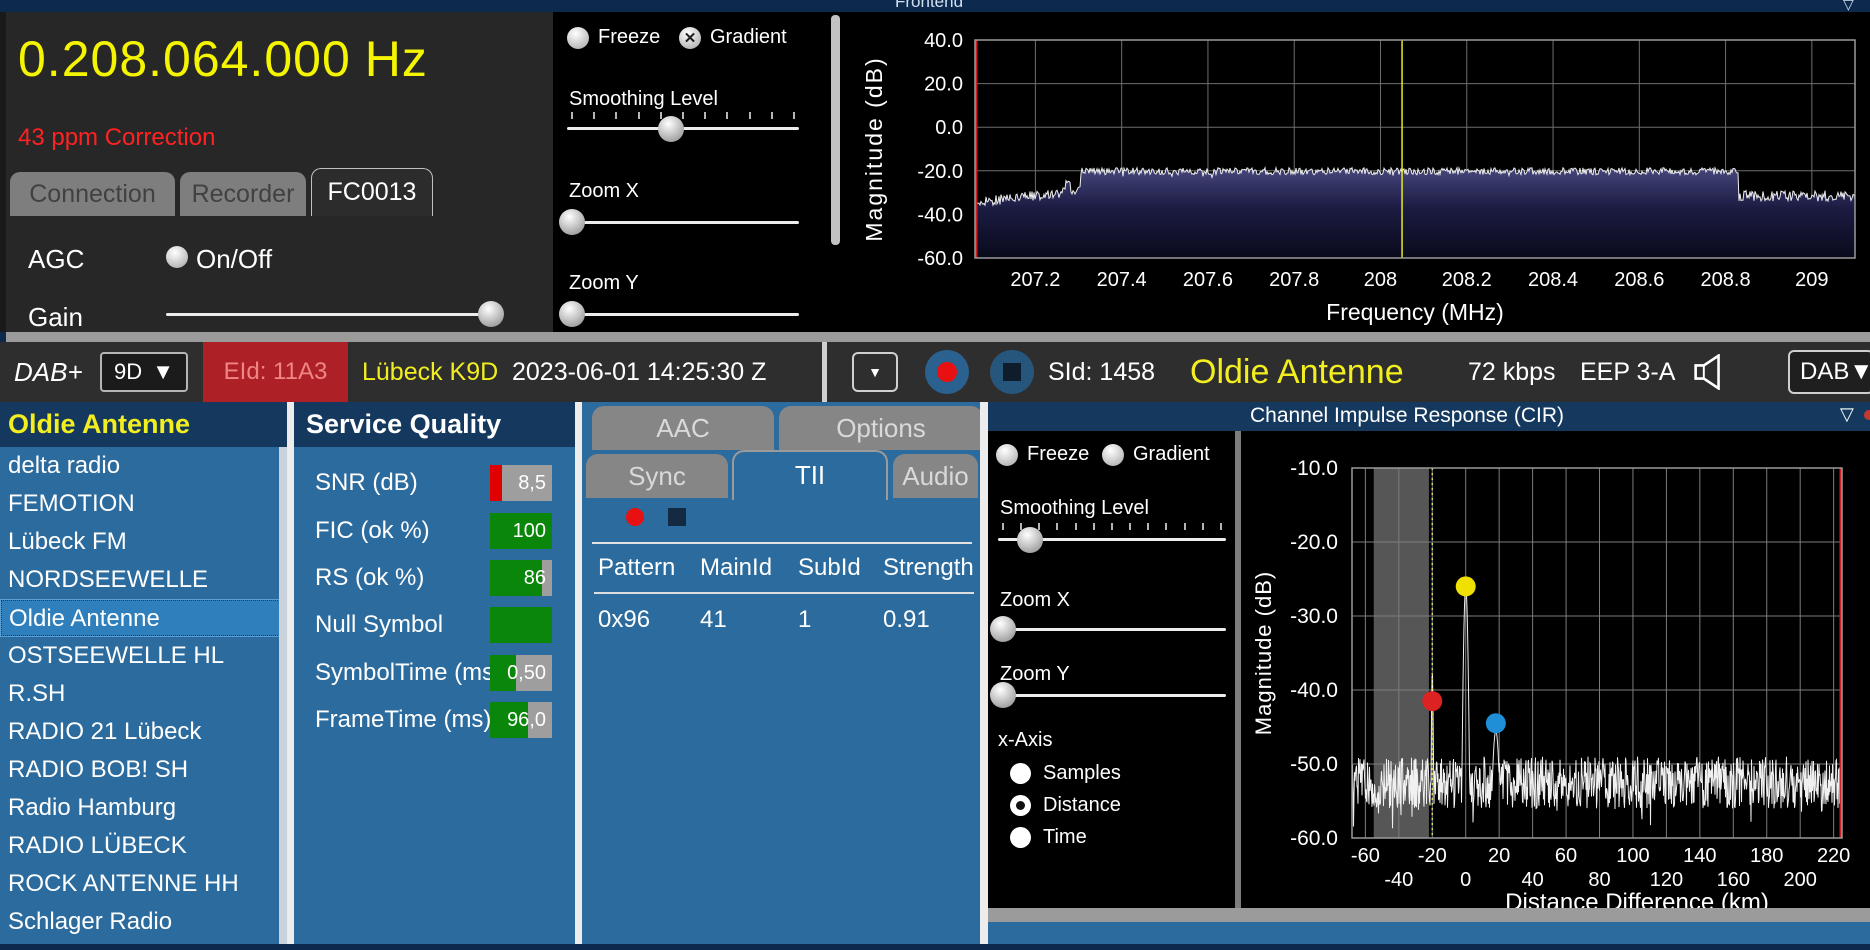 The image size is (1870, 950). What do you see at coordinates (947, 372) in the screenshot?
I see `record-button` at bounding box center [947, 372].